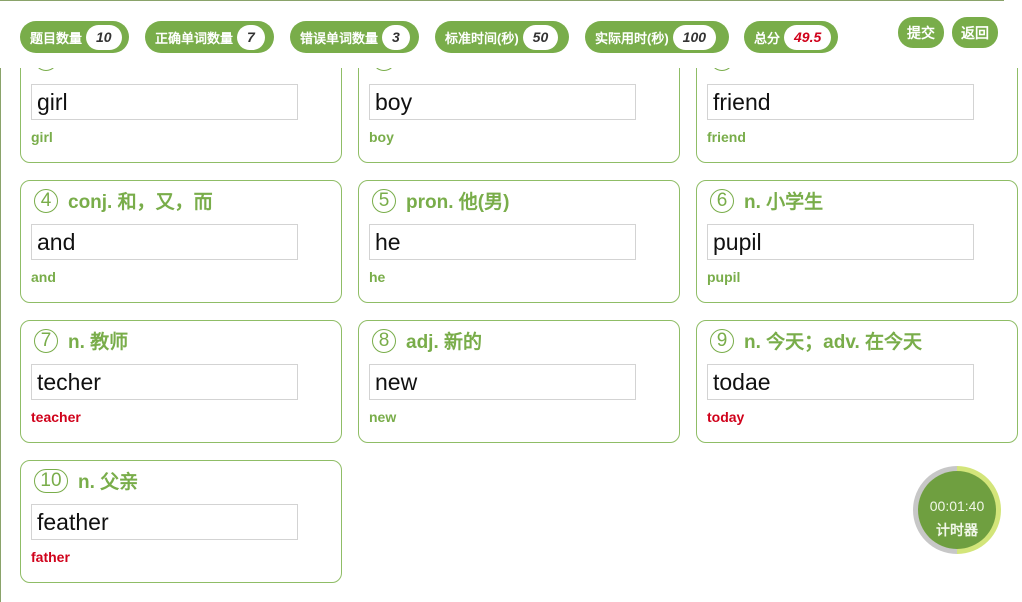 The width and height of the screenshot is (1022, 602). Describe the element at coordinates (396, 37) in the screenshot. I see `stat-value: 3` at that location.